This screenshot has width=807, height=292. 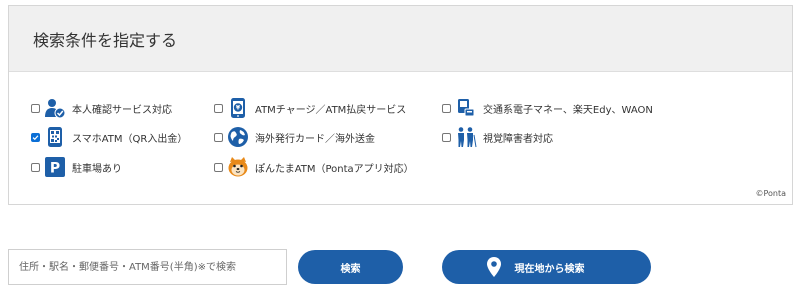 What do you see at coordinates (122, 110) in the screenshot?
I see `option-label: 本人確認サービス対応` at bounding box center [122, 110].